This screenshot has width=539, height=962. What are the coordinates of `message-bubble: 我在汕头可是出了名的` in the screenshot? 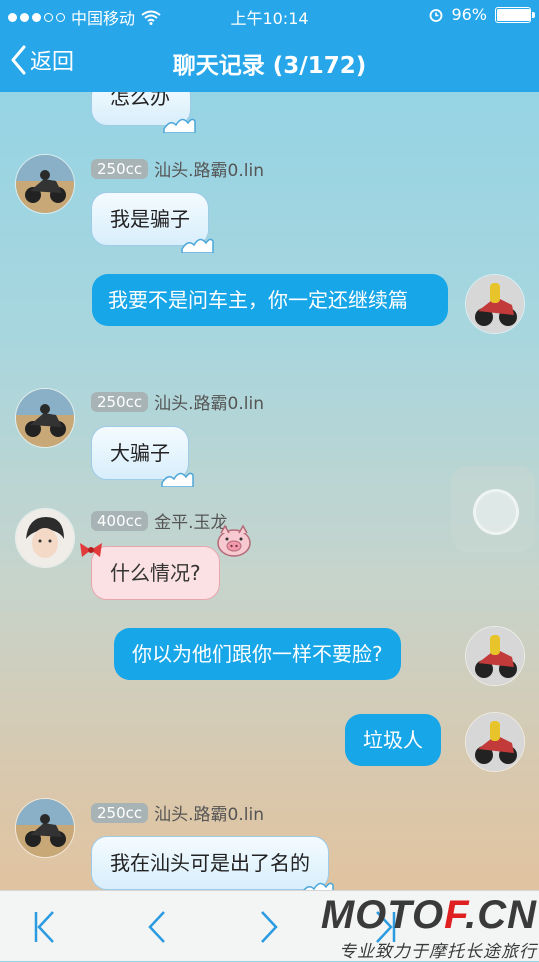 It's located at (212, 863).